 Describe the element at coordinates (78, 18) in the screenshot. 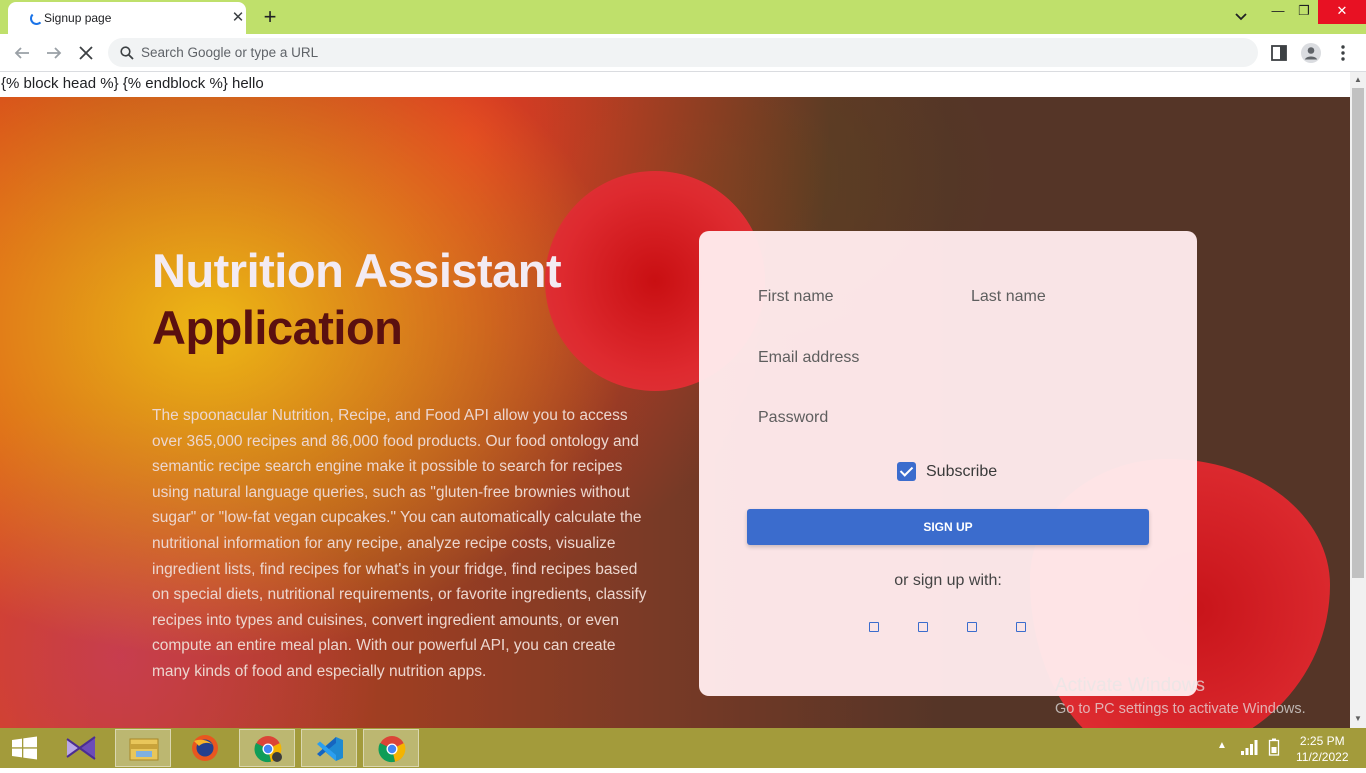

I see `tab-title: Signup page` at that location.